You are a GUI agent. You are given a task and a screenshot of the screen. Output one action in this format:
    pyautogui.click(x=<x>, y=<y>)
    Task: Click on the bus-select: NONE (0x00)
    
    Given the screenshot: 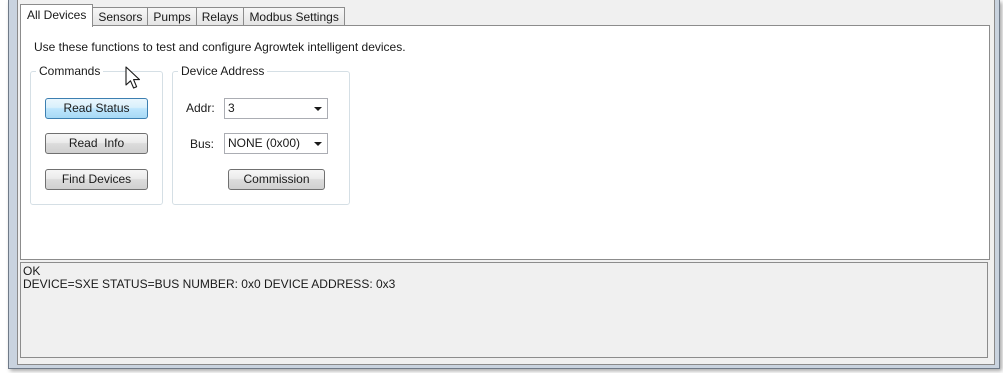 What is the action you would take?
    pyautogui.click(x=276, y=143)
    